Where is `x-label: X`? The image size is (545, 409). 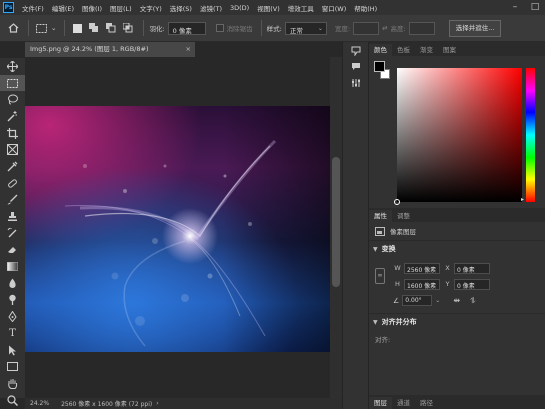
x-label: X is located at coordinates (447, 268).